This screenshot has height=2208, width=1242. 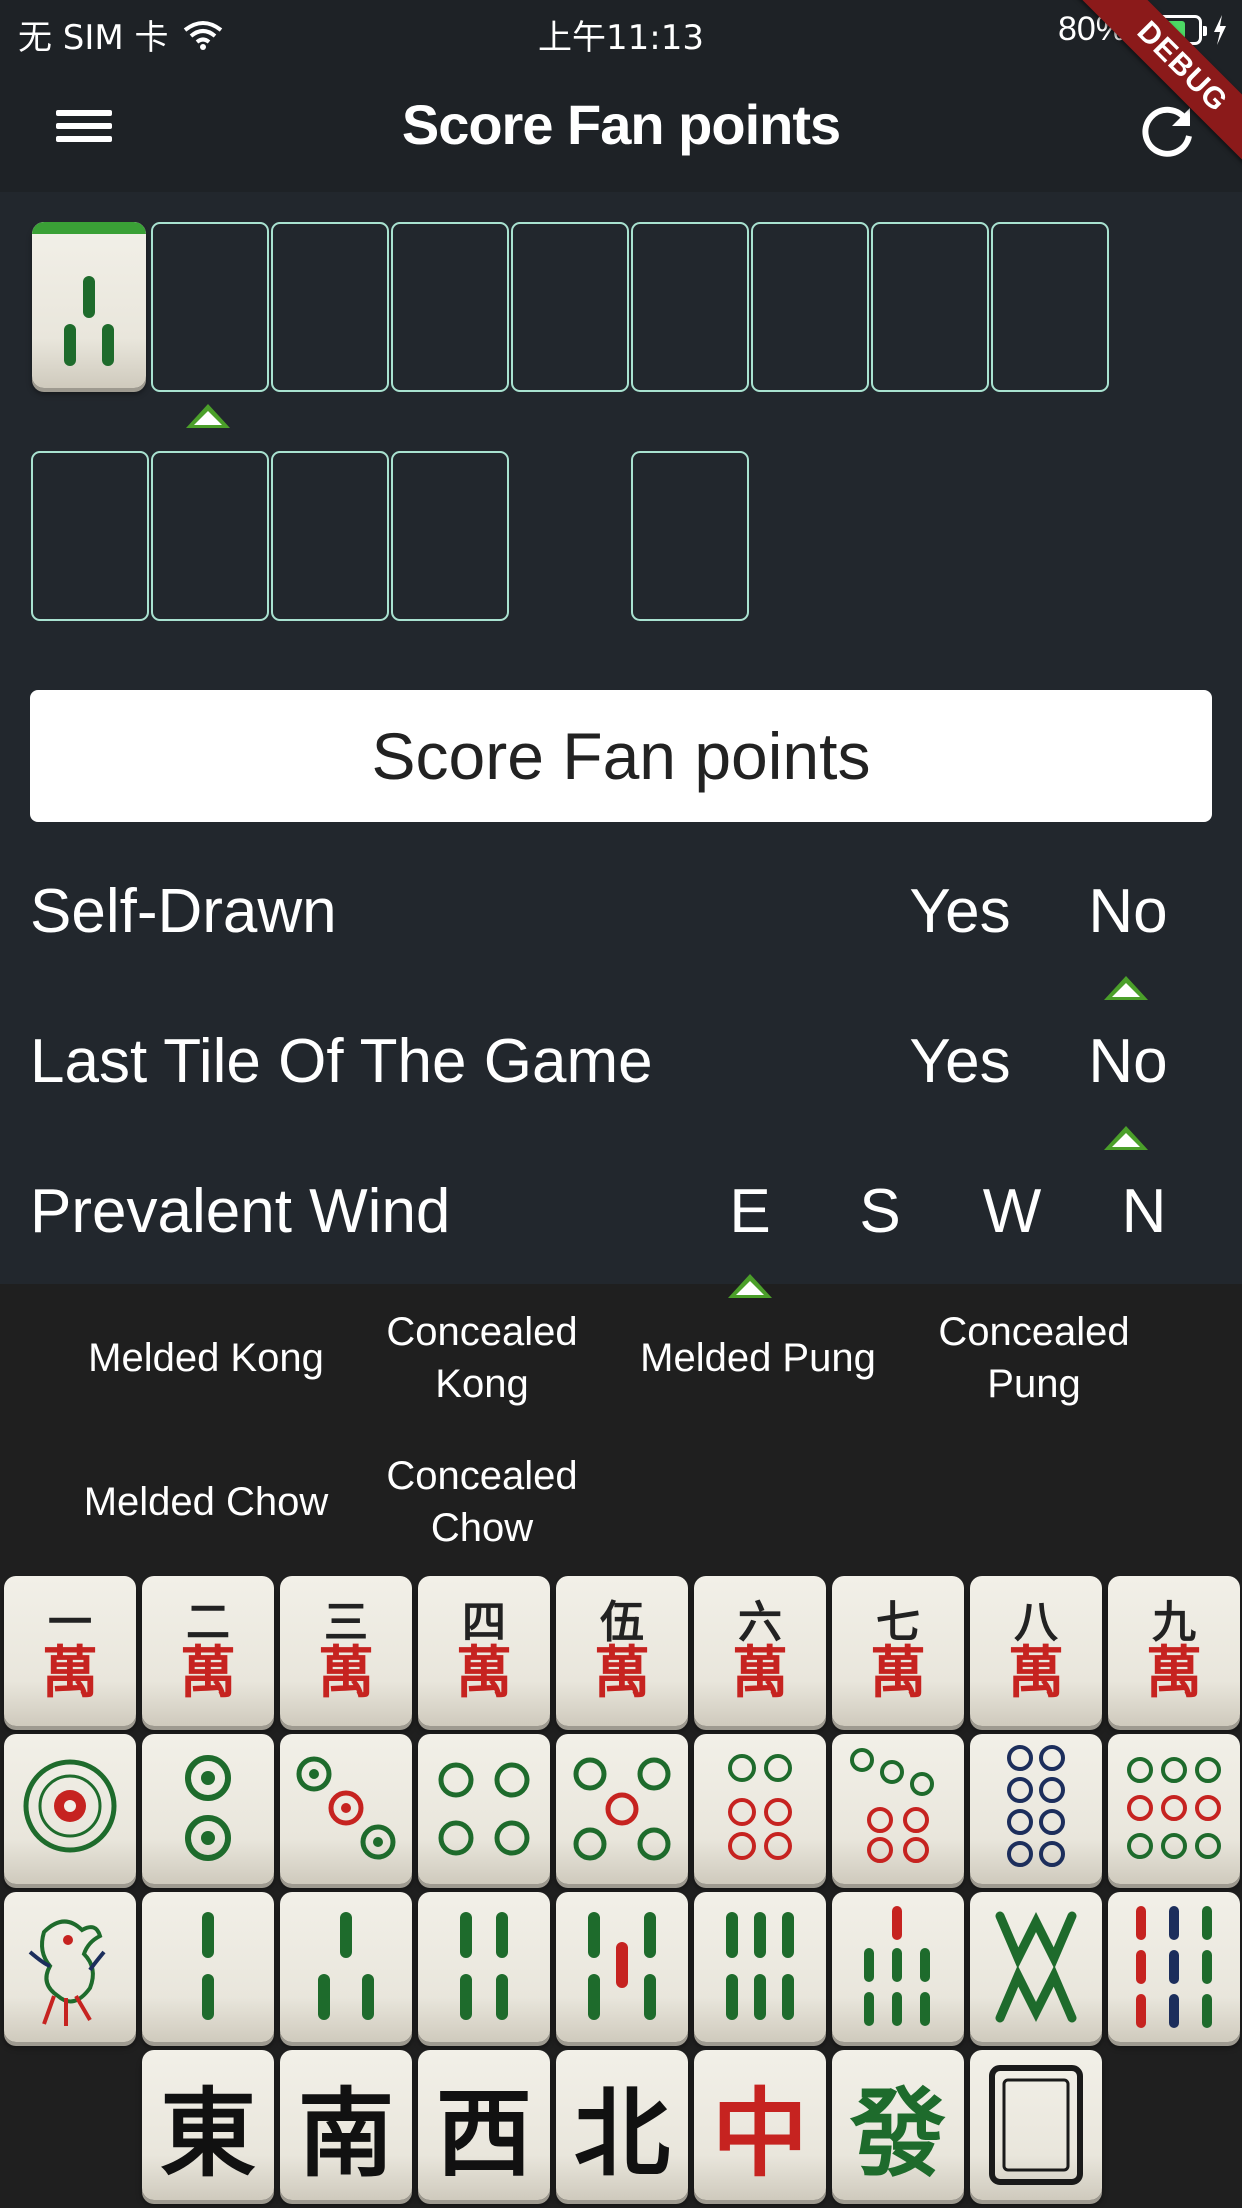 I want to click on tile-number: 八, so click(x=1036, y=1622).